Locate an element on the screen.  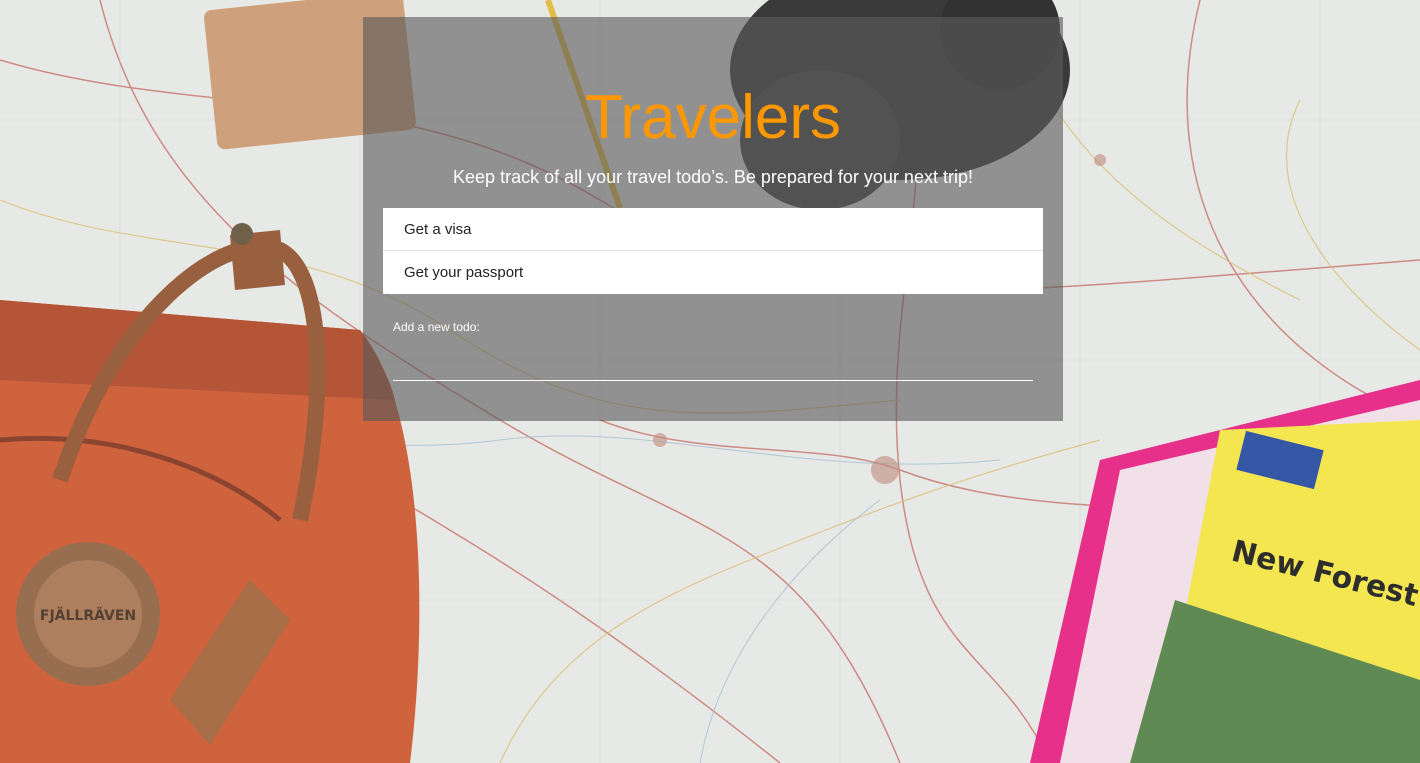
todo-list: Get a visa Get your passport is located at coordinates (713, 251).